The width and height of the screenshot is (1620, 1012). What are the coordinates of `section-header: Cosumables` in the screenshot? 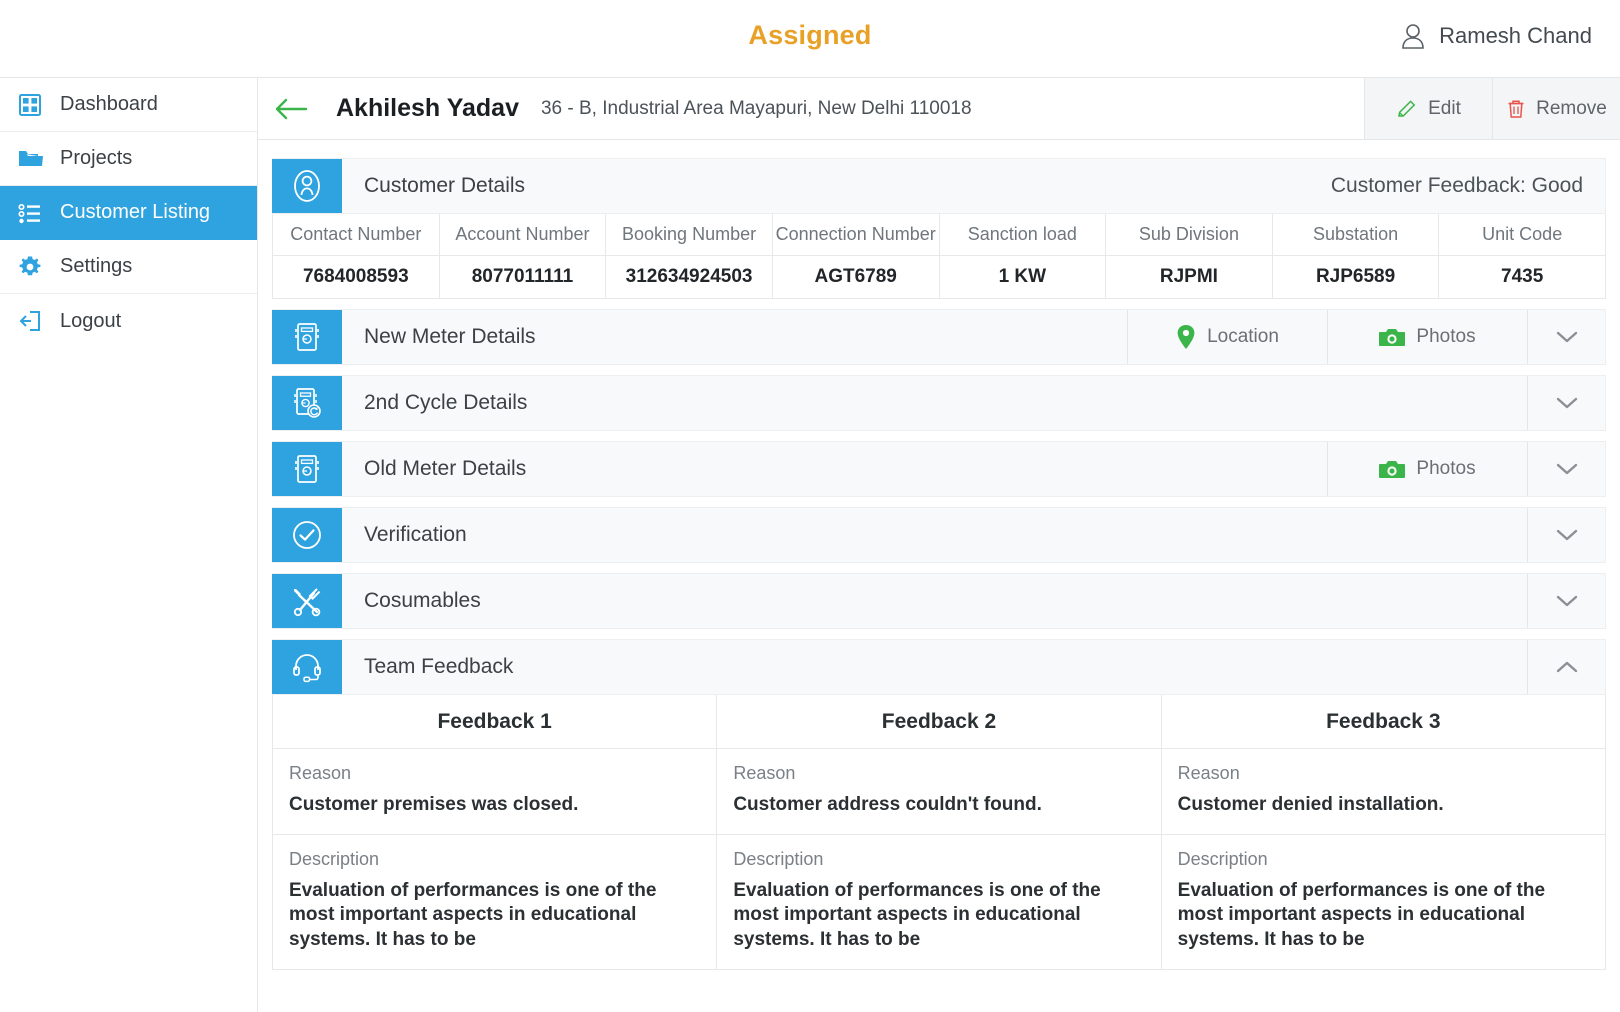 It's located at (939, 601).